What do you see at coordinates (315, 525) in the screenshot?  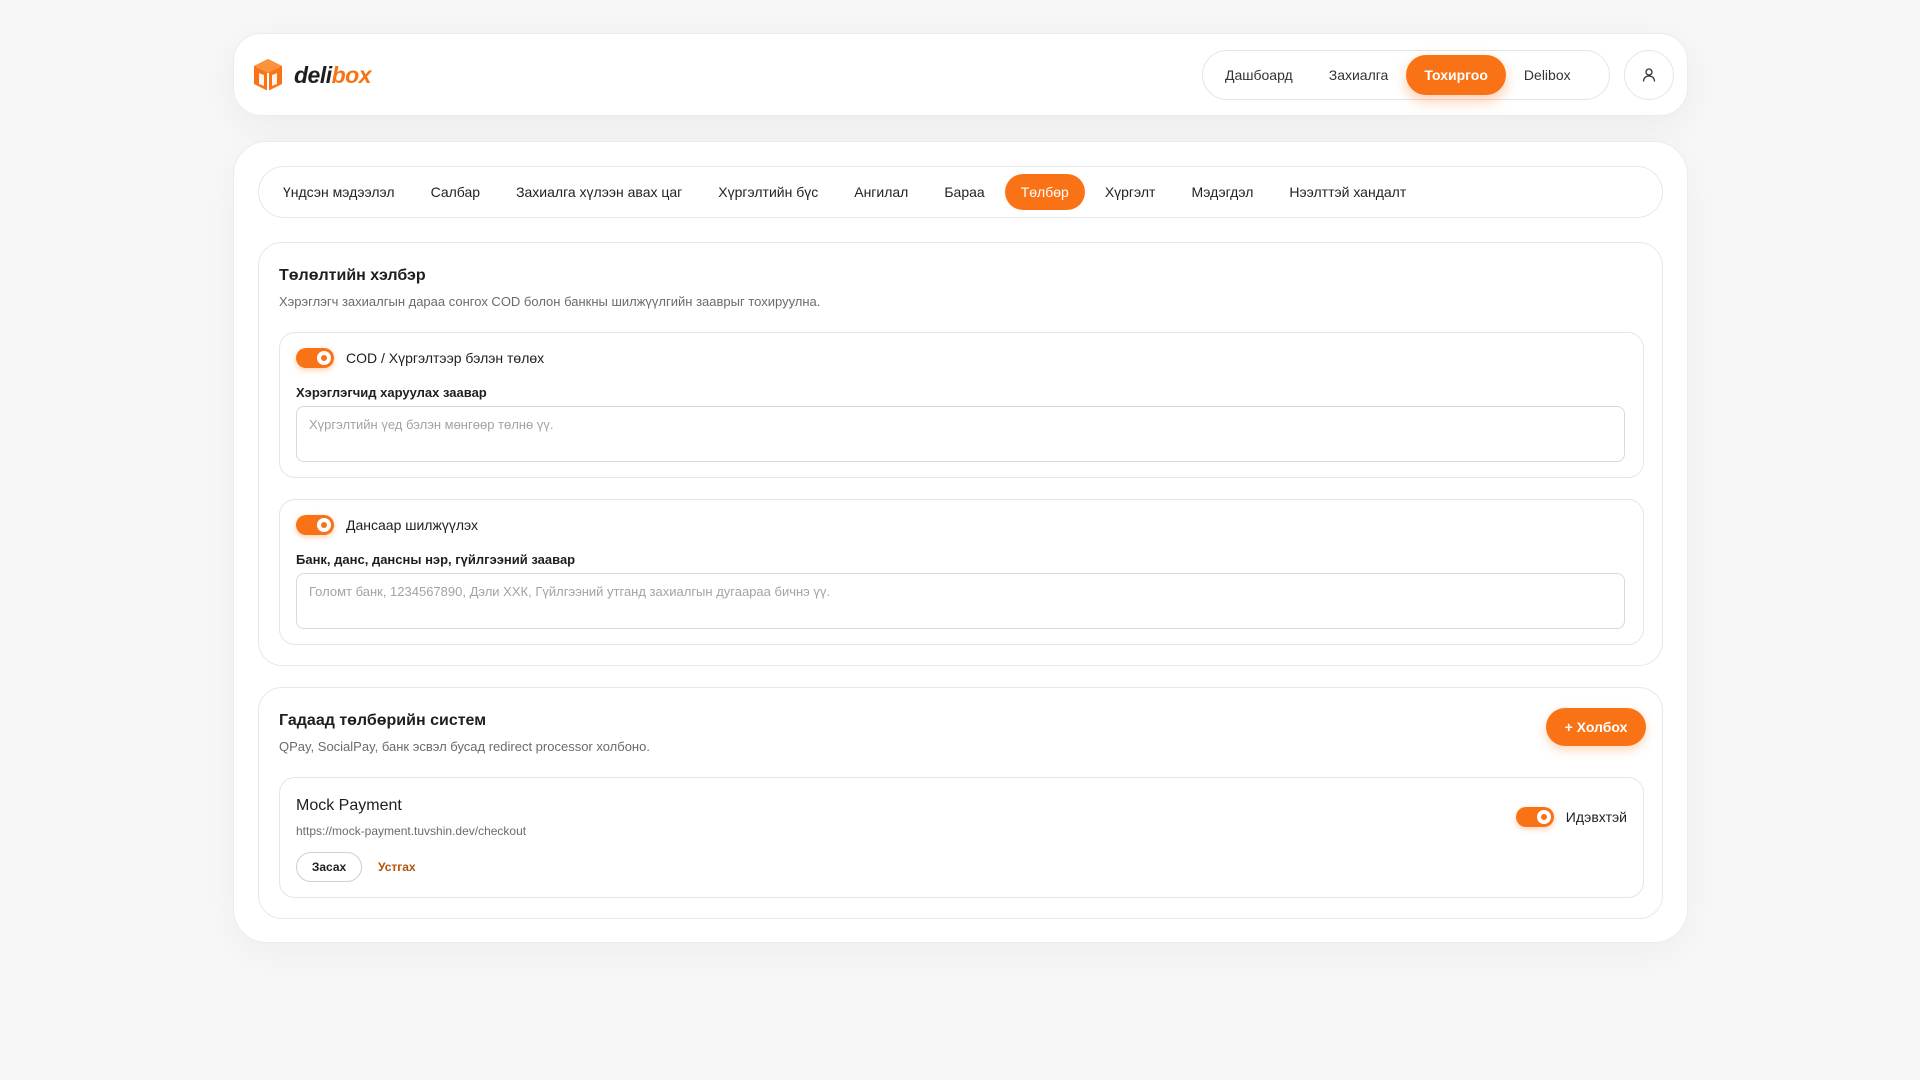 I see `bank-transfer-toggle` at bounding box center [315, 525].